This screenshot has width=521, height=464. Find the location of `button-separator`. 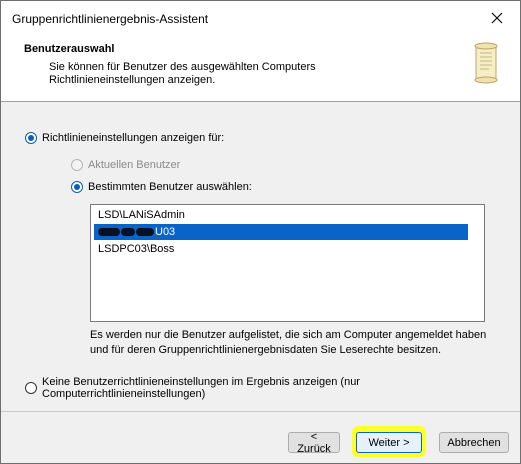

button-separator is located at coordinates (260, 411).